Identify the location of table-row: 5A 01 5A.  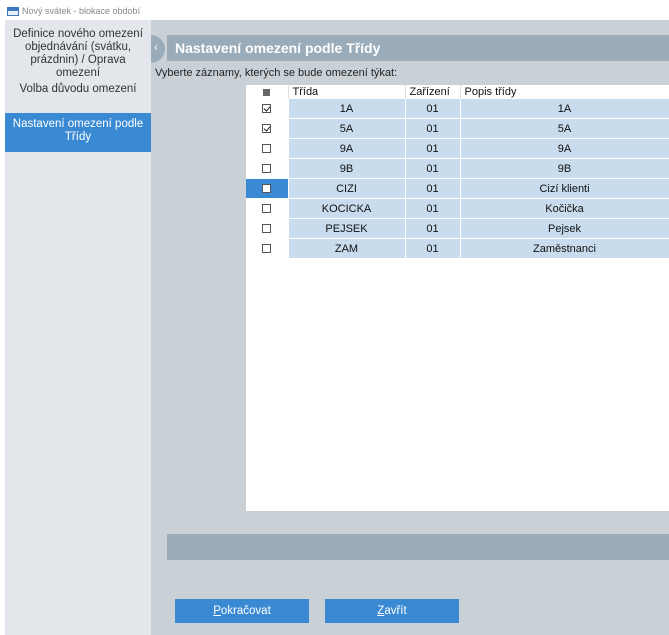
(457, 128).